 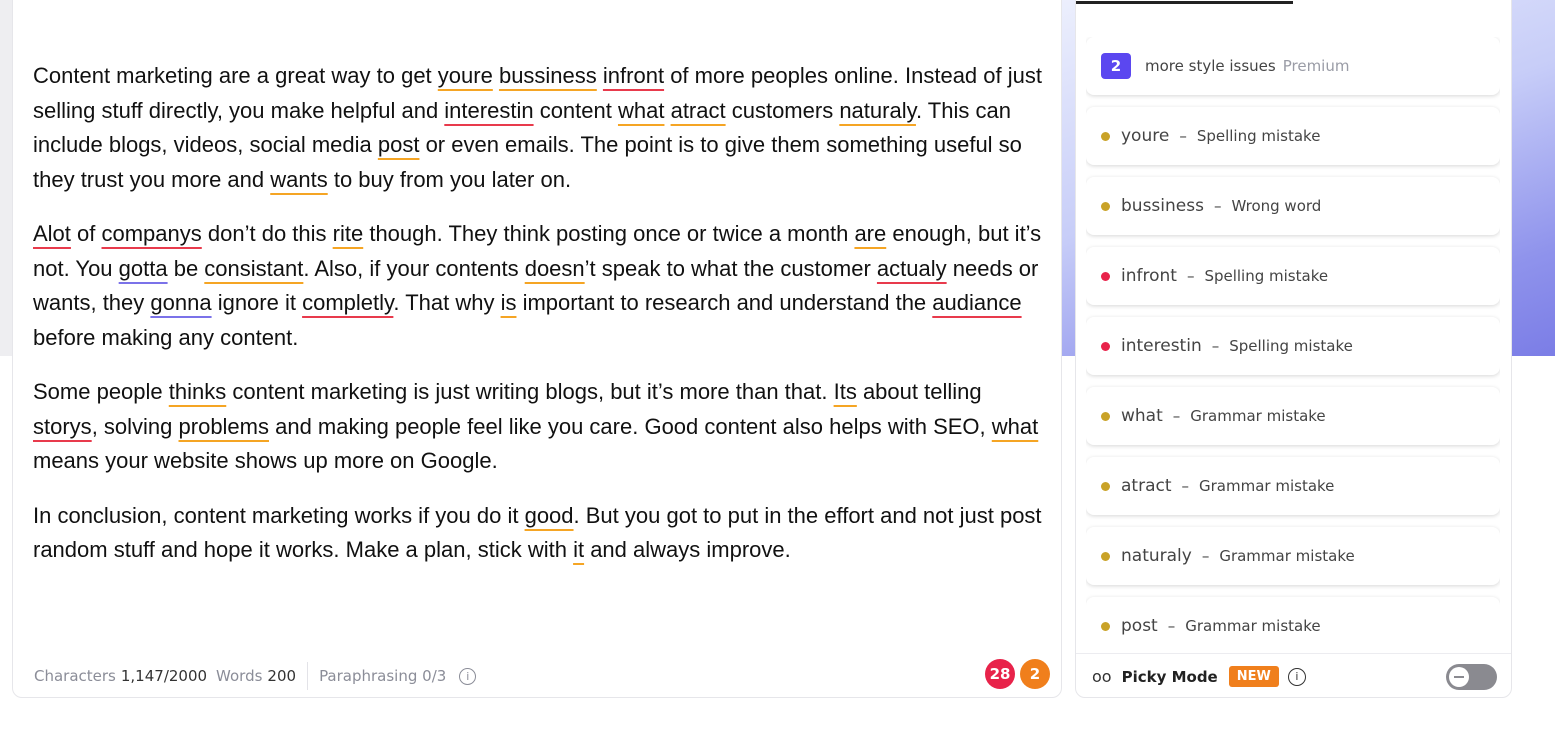 What do you see at coordinates (919, 391) in the screenshot?
I see `text-segment: about telling` at bounding box center [919, 391].